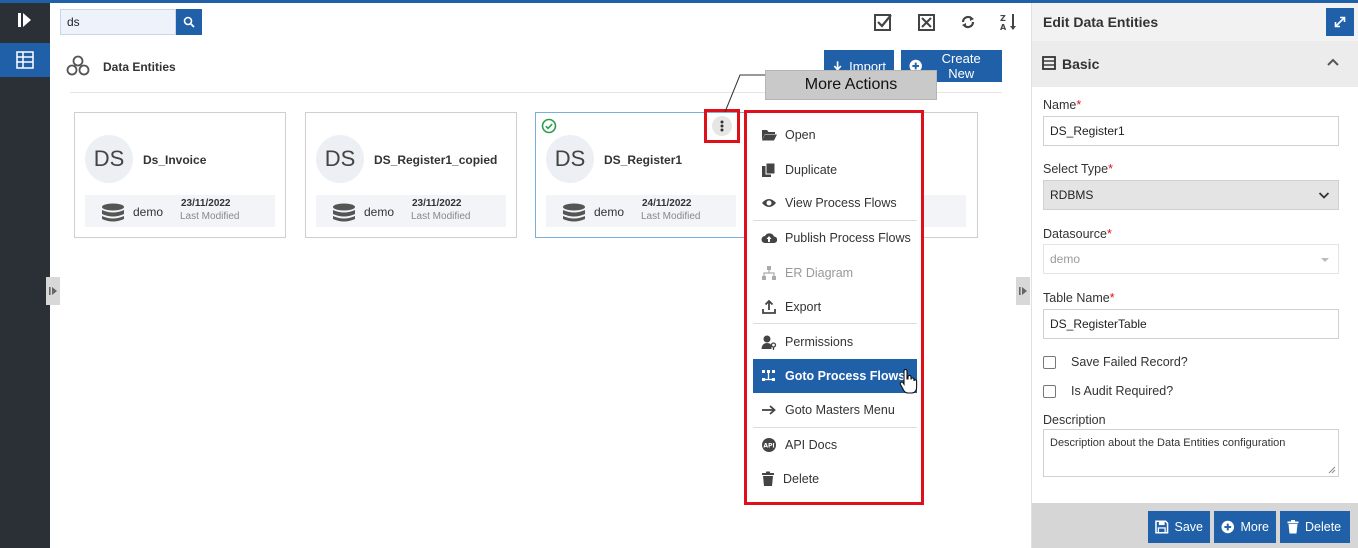 This screenshot has width=1358, height=548. I want to click on menu-item-label: Delete, so click(801, 479).